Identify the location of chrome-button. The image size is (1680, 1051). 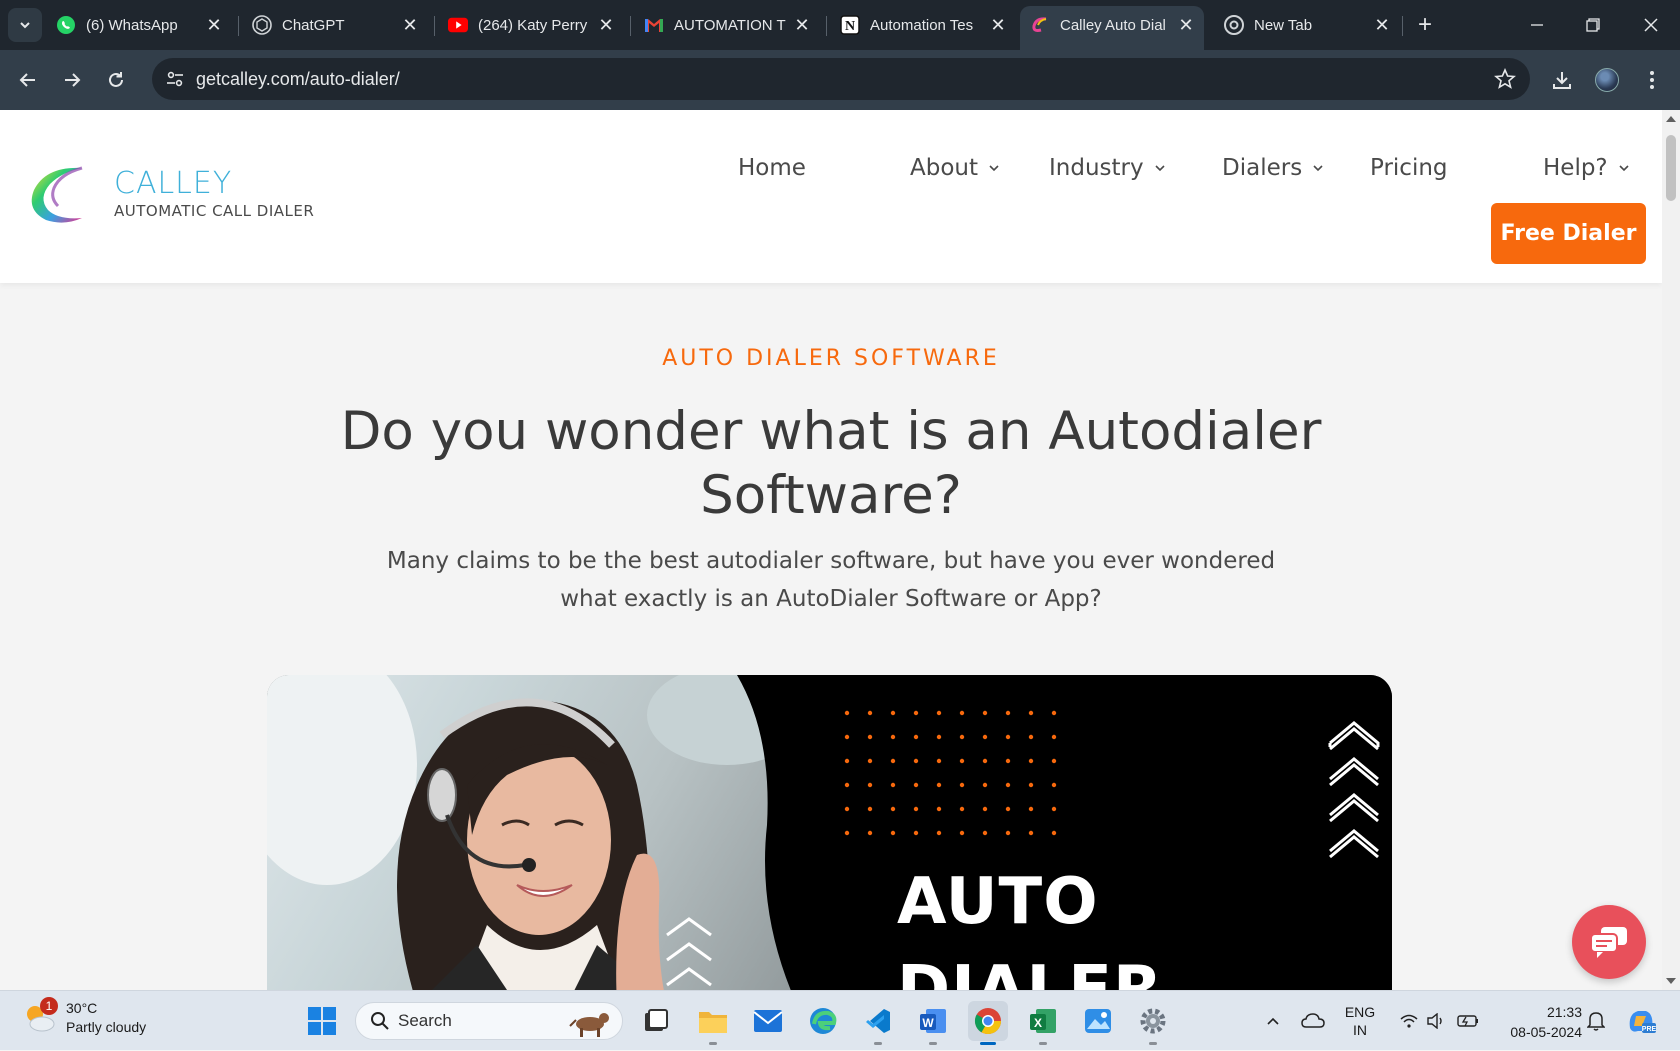
(988, 1023).